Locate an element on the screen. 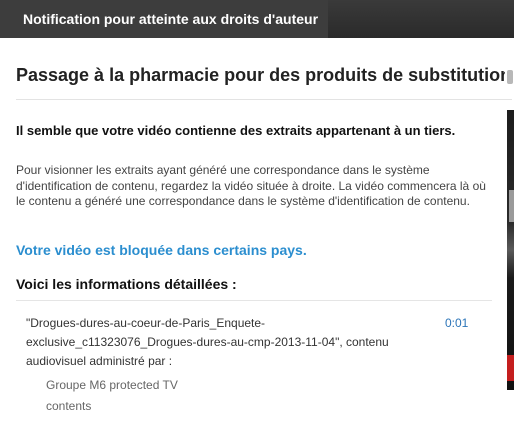  title-divider is located at coordinates (264, 99).